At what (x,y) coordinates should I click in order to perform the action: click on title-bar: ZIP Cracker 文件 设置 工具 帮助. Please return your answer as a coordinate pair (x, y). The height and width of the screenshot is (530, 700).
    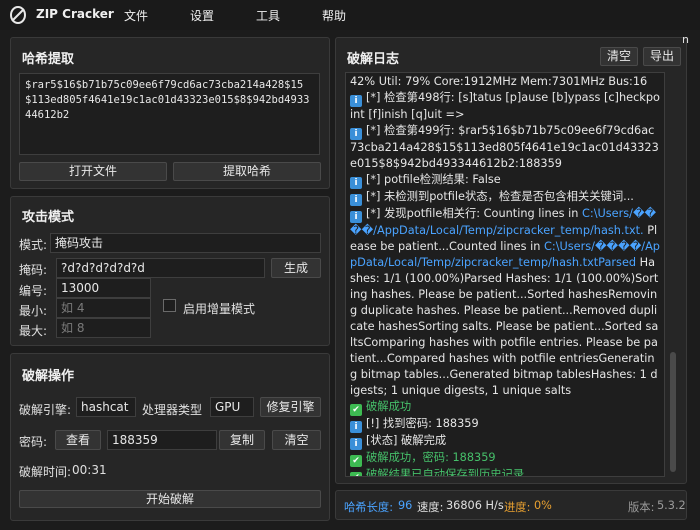
    Looking at the image, I should click on (350, 15).